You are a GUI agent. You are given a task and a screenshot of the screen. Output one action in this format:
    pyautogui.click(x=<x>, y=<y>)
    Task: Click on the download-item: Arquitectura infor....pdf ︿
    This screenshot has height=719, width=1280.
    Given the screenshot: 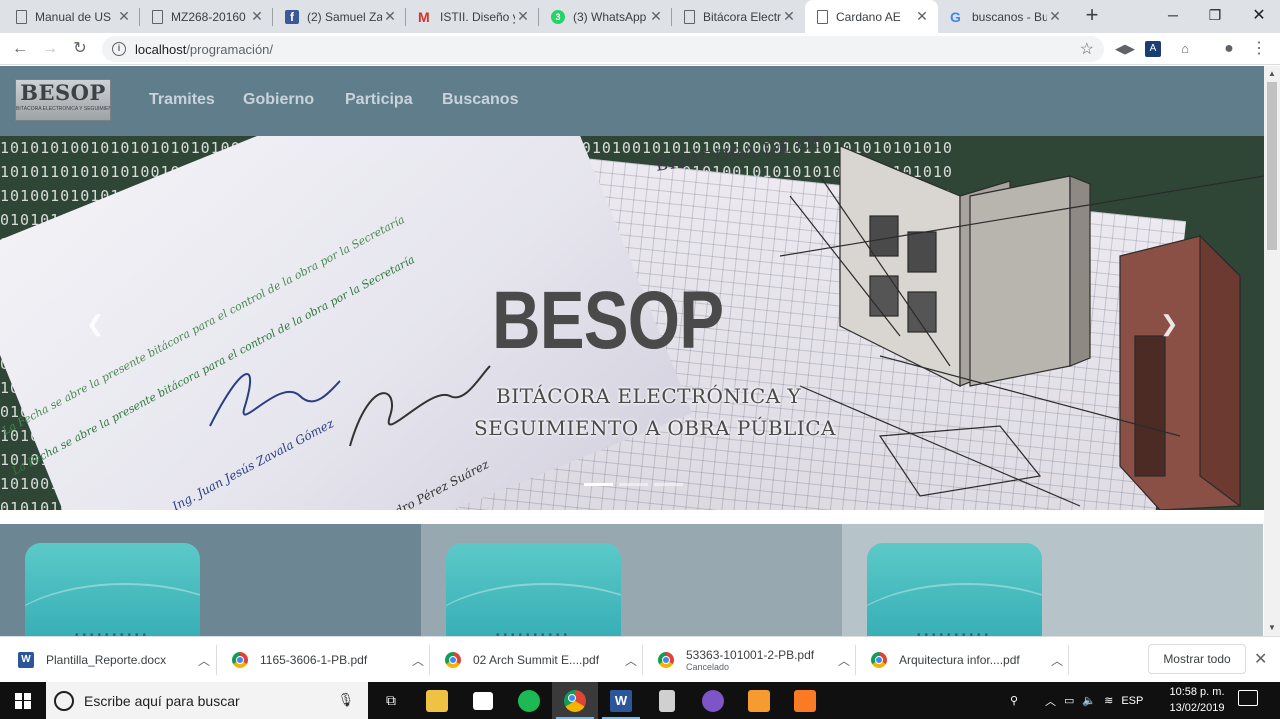 What is the action you would take?
    pyautogui.click(x=969, y=660)
    